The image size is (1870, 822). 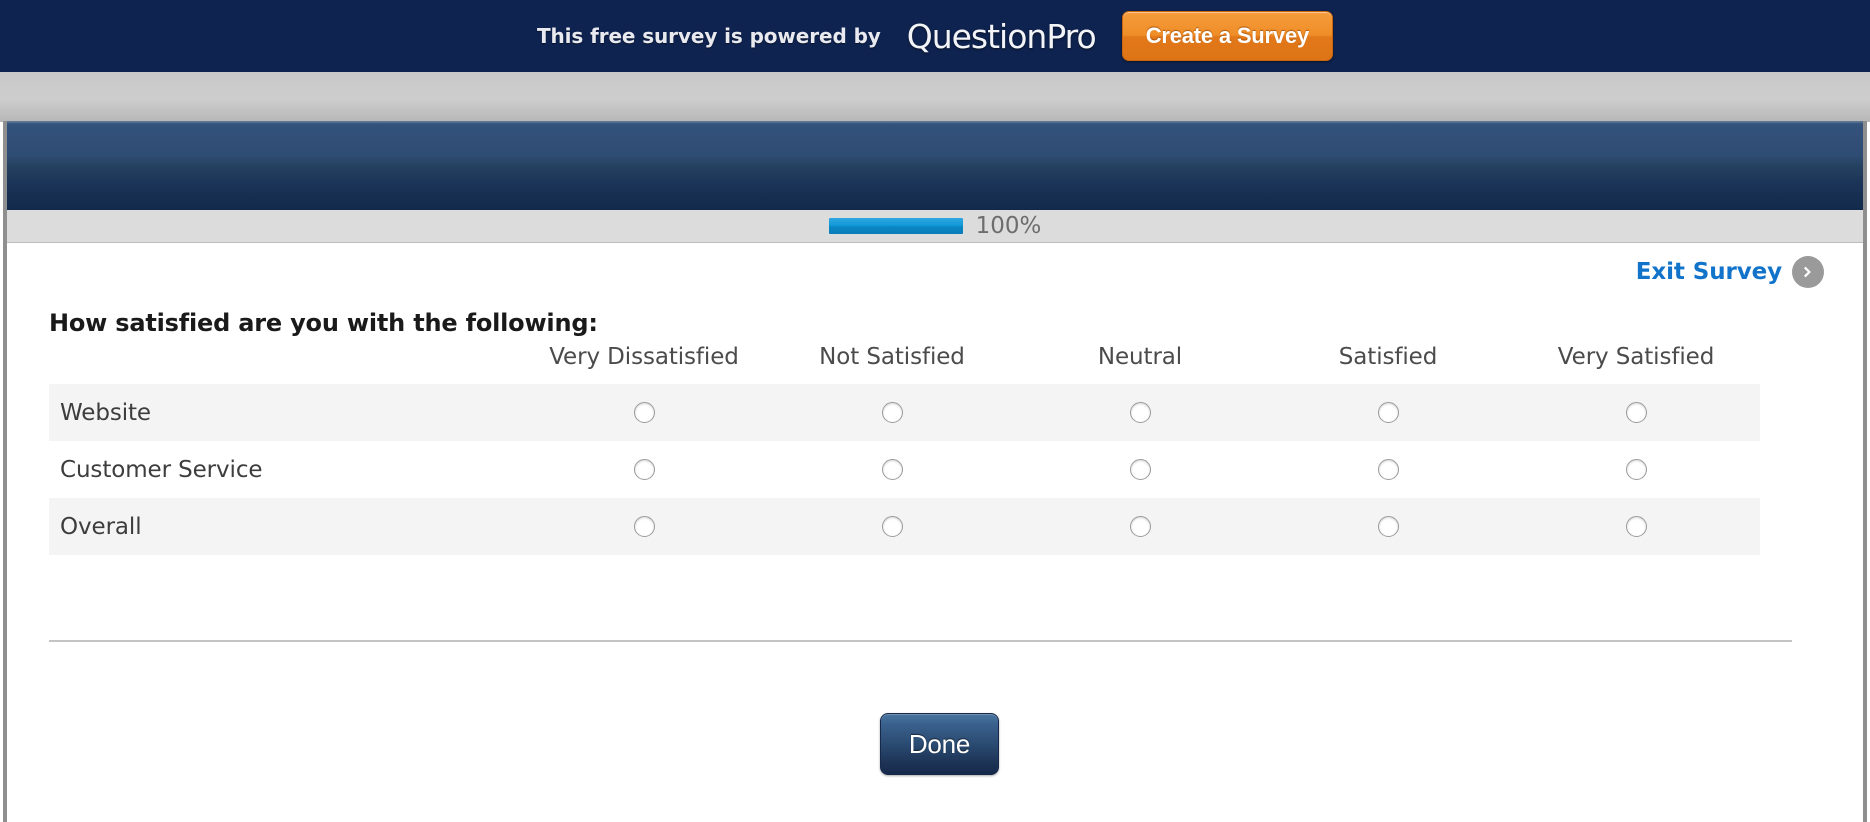 I want to click on radio-cell-overall-neutral, so click(x=1140, y=526).